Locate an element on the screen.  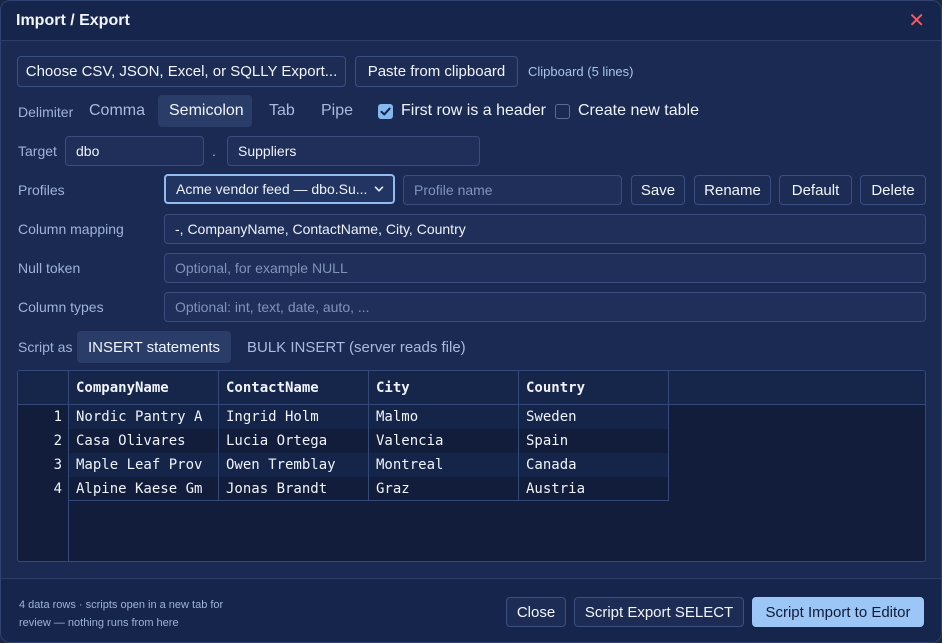
table-cell: Austria is located at coordinates (556, 489).